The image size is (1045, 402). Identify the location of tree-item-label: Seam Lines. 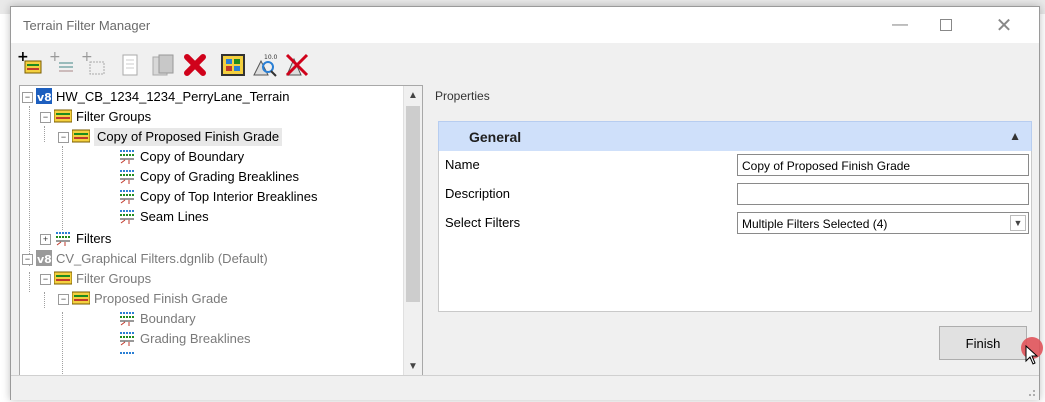
(174, 216).